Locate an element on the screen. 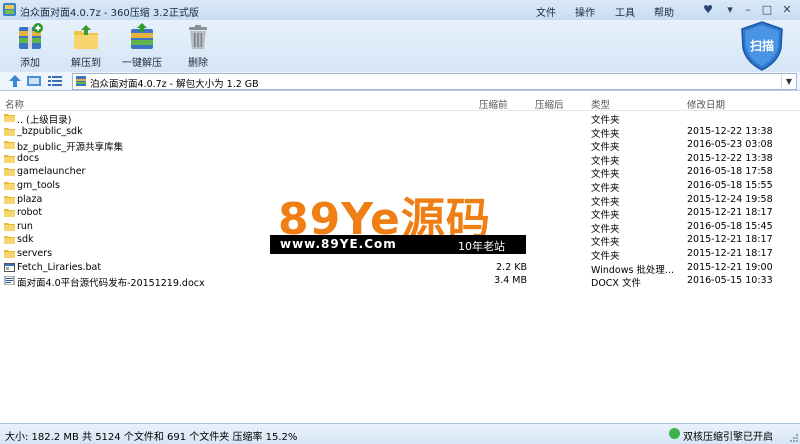 This screenshot has width=800, height=444. file-name: sdk is located at coordinates (25, 240).